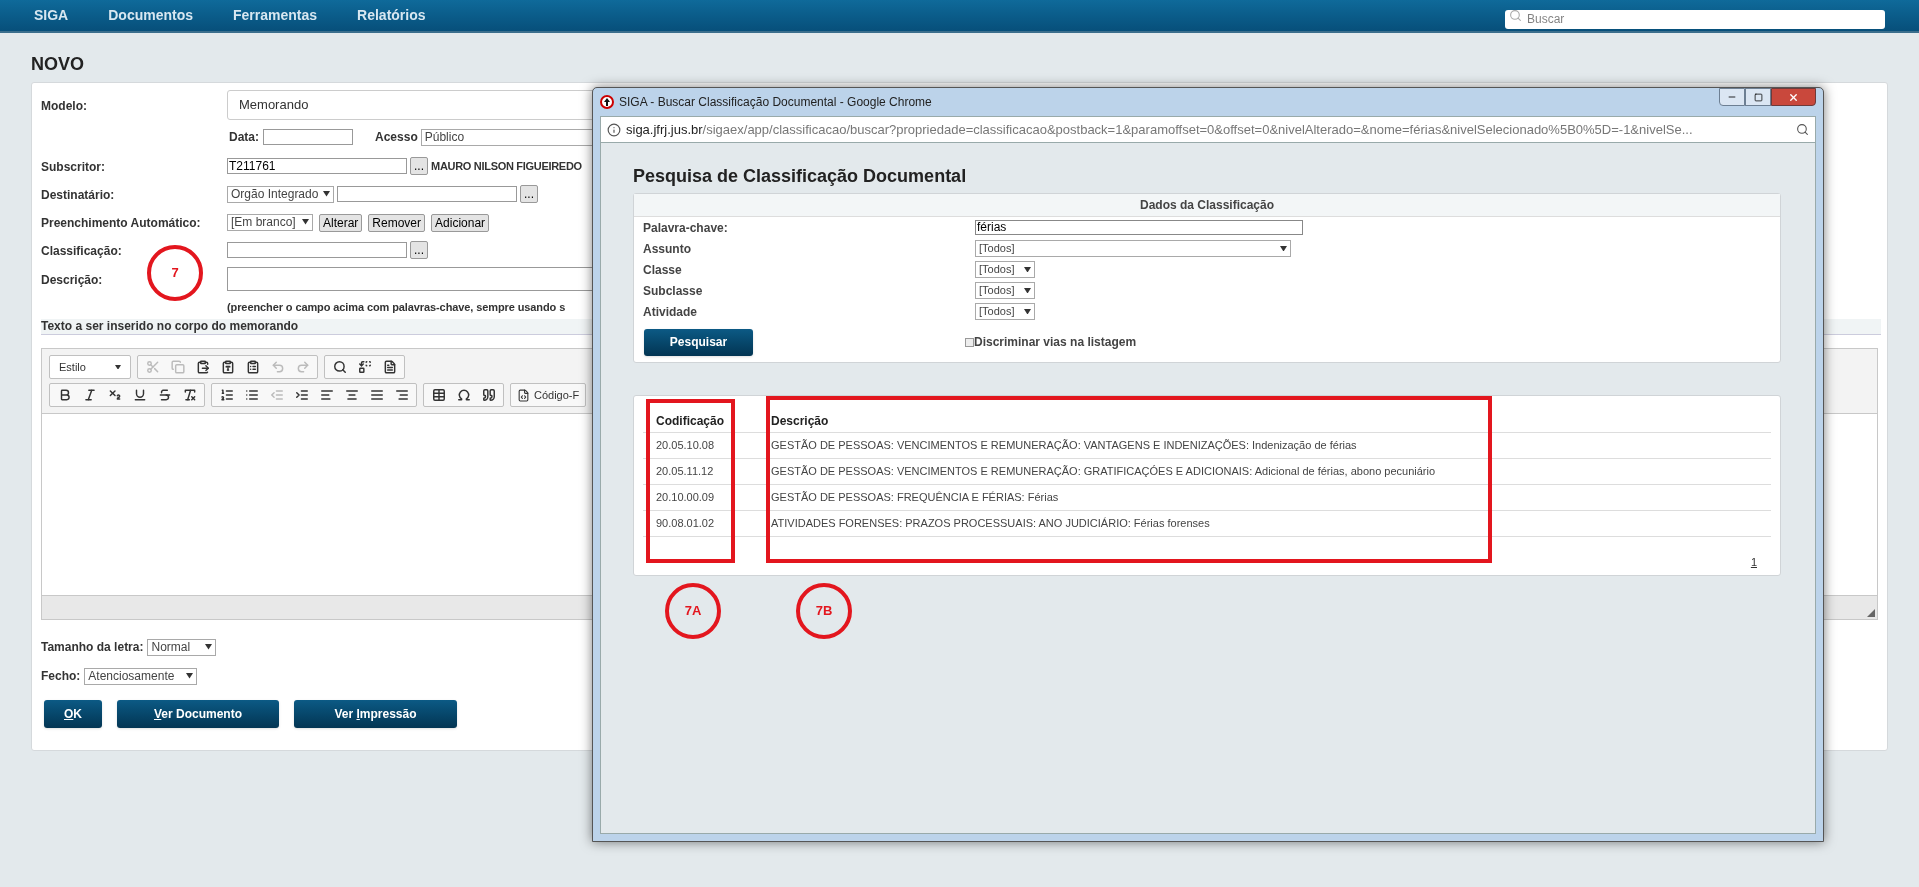 This screenshot has height=887, width=1919. Describe the element at coordinates (308, 137) in the screenshot. I see `date-field` at that location.